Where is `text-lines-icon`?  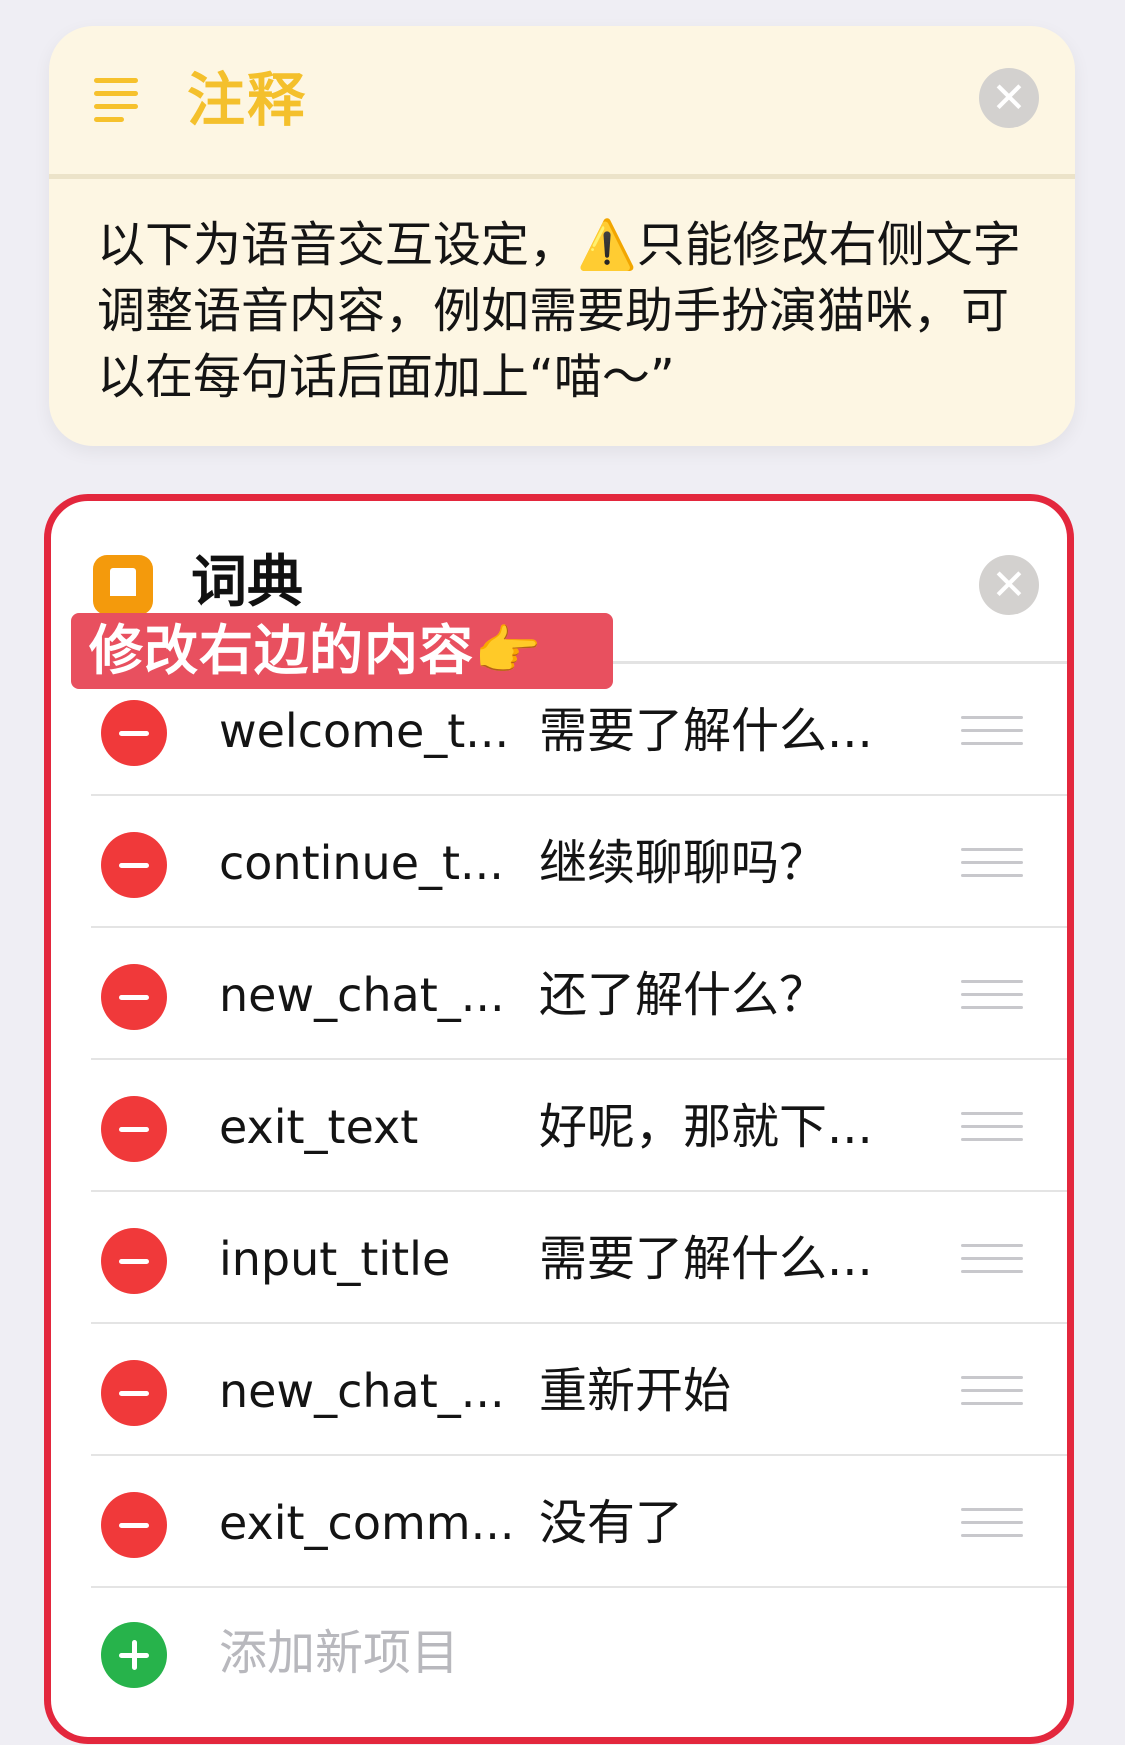 text-lines-icon is located at coordinates (120, 100).